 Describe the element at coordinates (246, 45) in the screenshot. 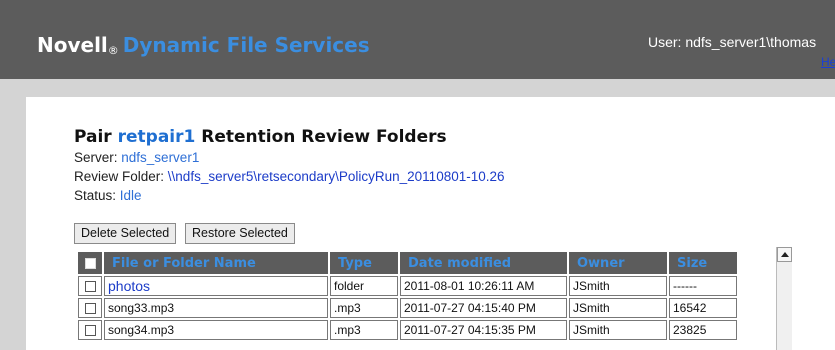

I see `product-name: Dynamic File Services` at that location.